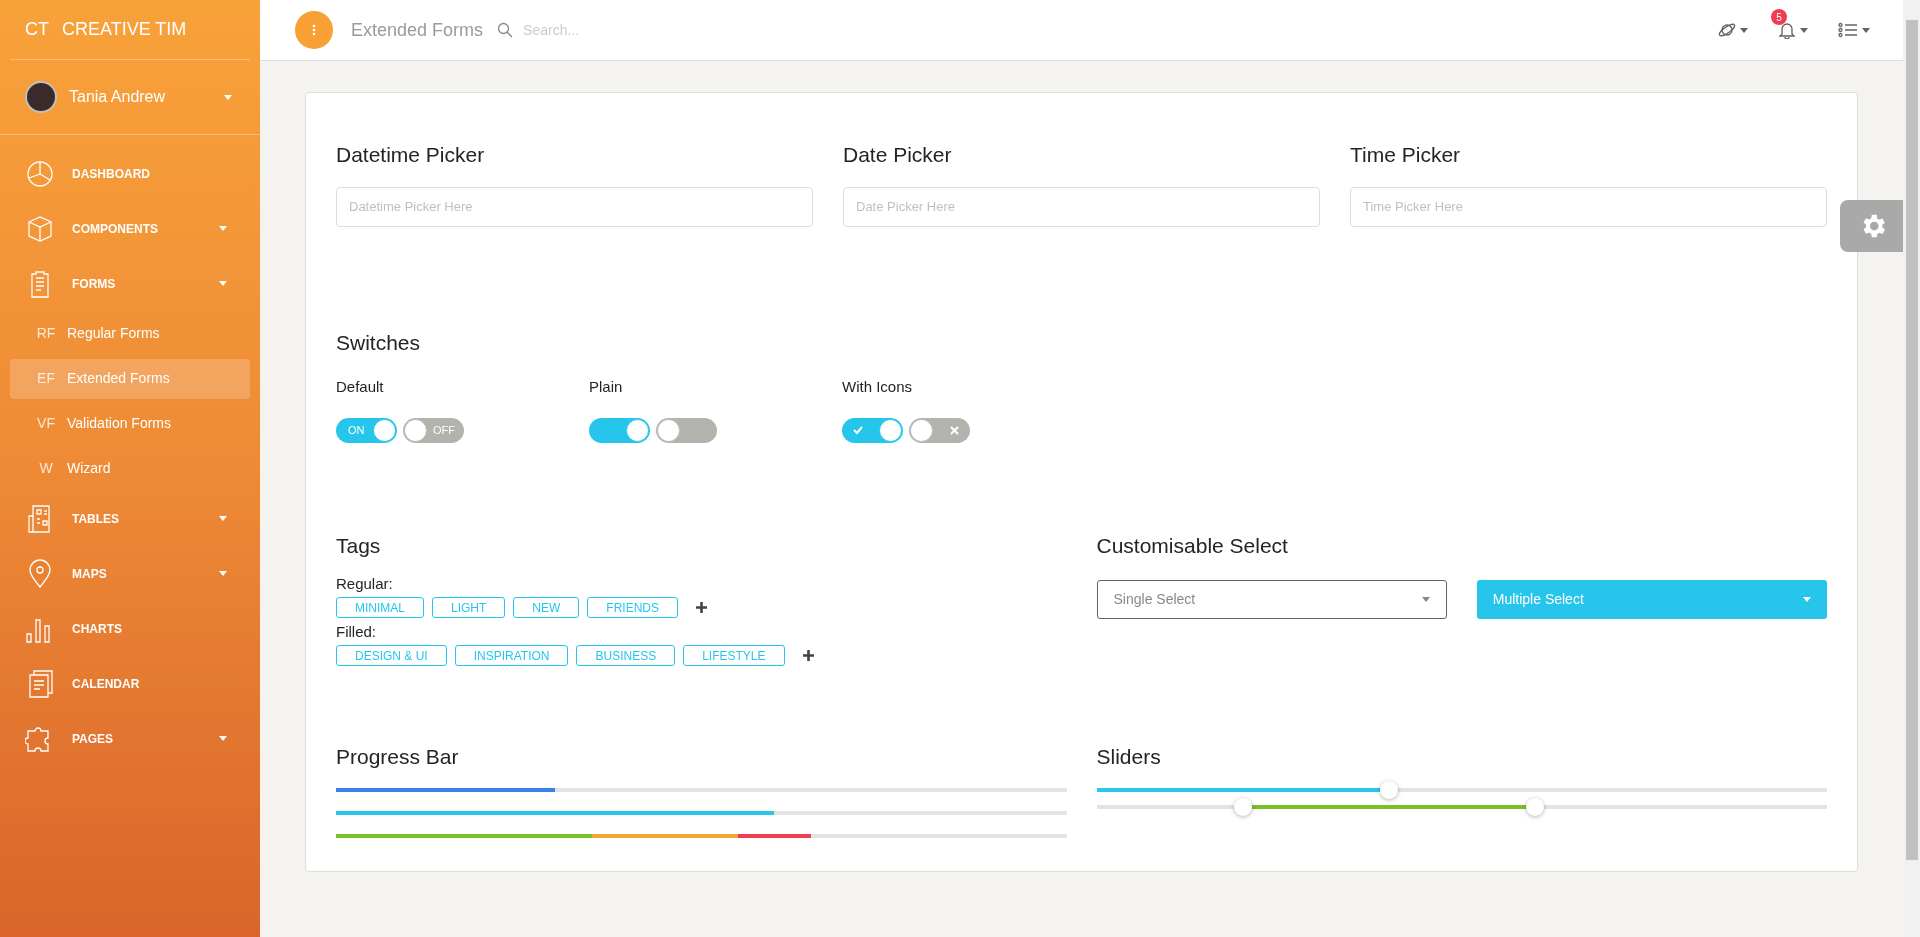 The width and height of the screenshot is (1920, 937). What do you see at coordinates (878, 387) in the screenshot?
I see `switch-label: With Icons` at bounding box center [878, 387].